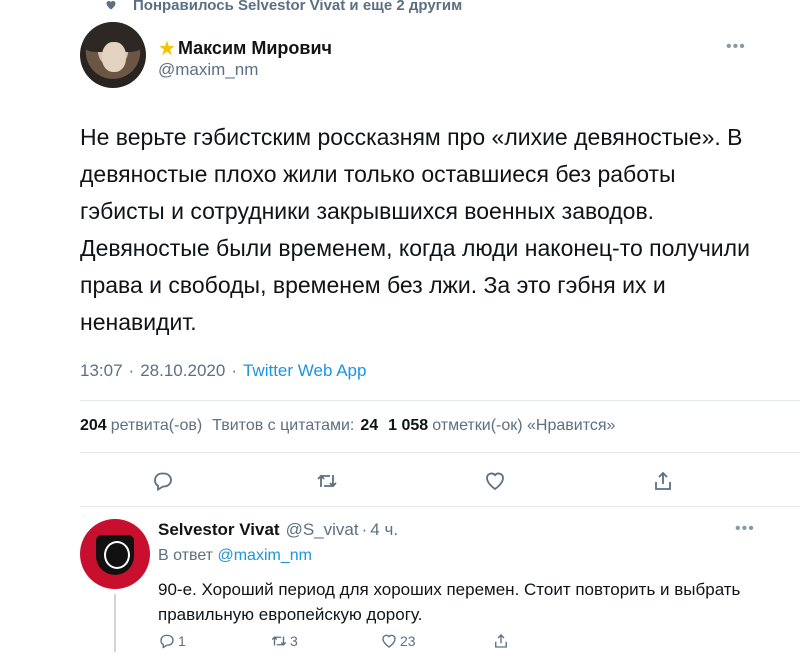 Image resolution: width=800 pixels, height=656 pixels. Describe the element at coordinates (322, 530) in the screenshot. I see `reply-author-handle: @S_vivat` at that location.